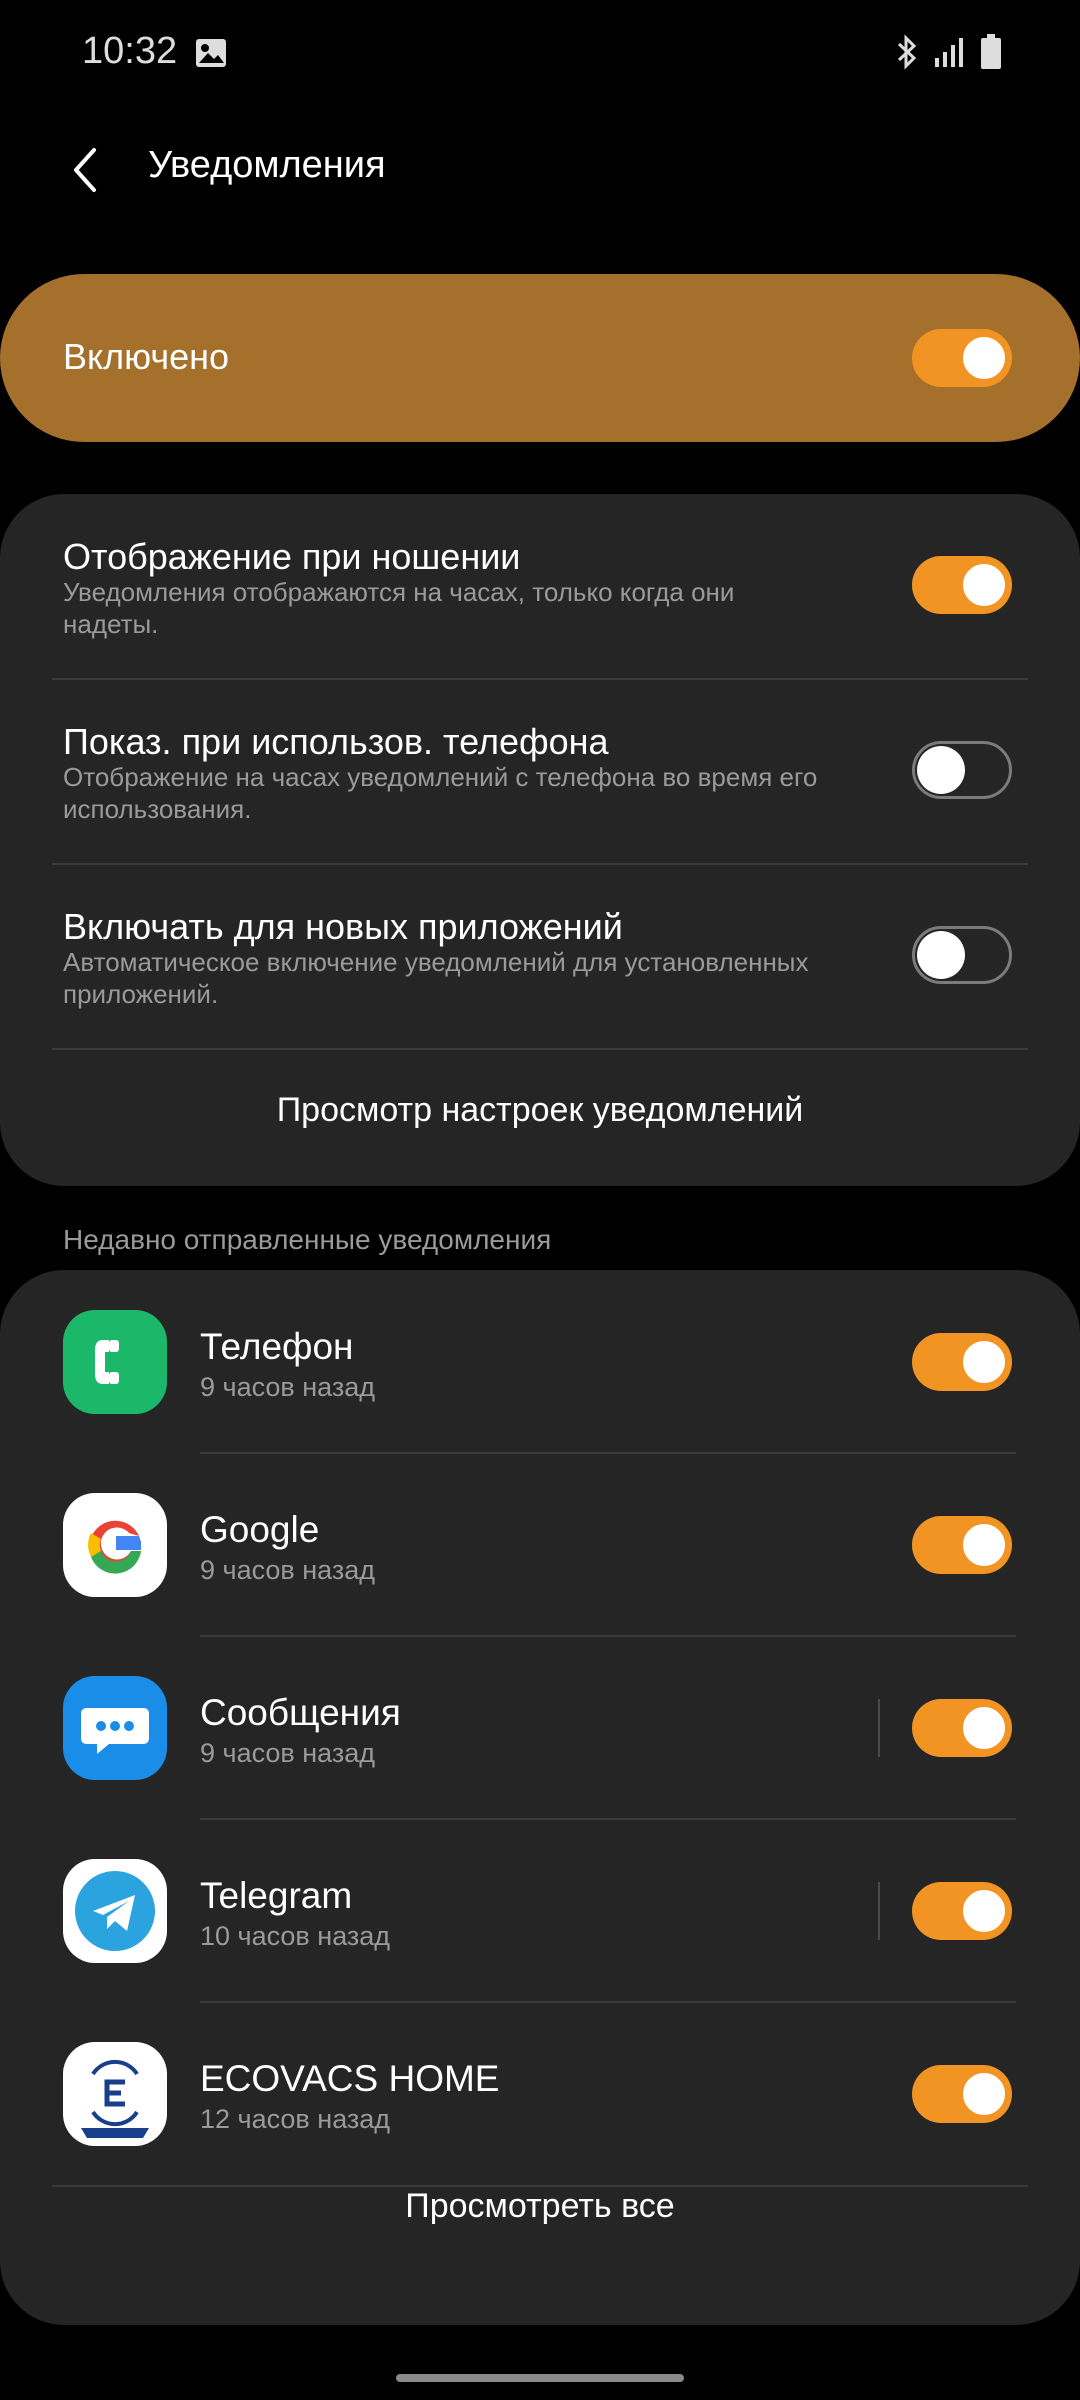  I want to click on back-button, so click(84, 170).